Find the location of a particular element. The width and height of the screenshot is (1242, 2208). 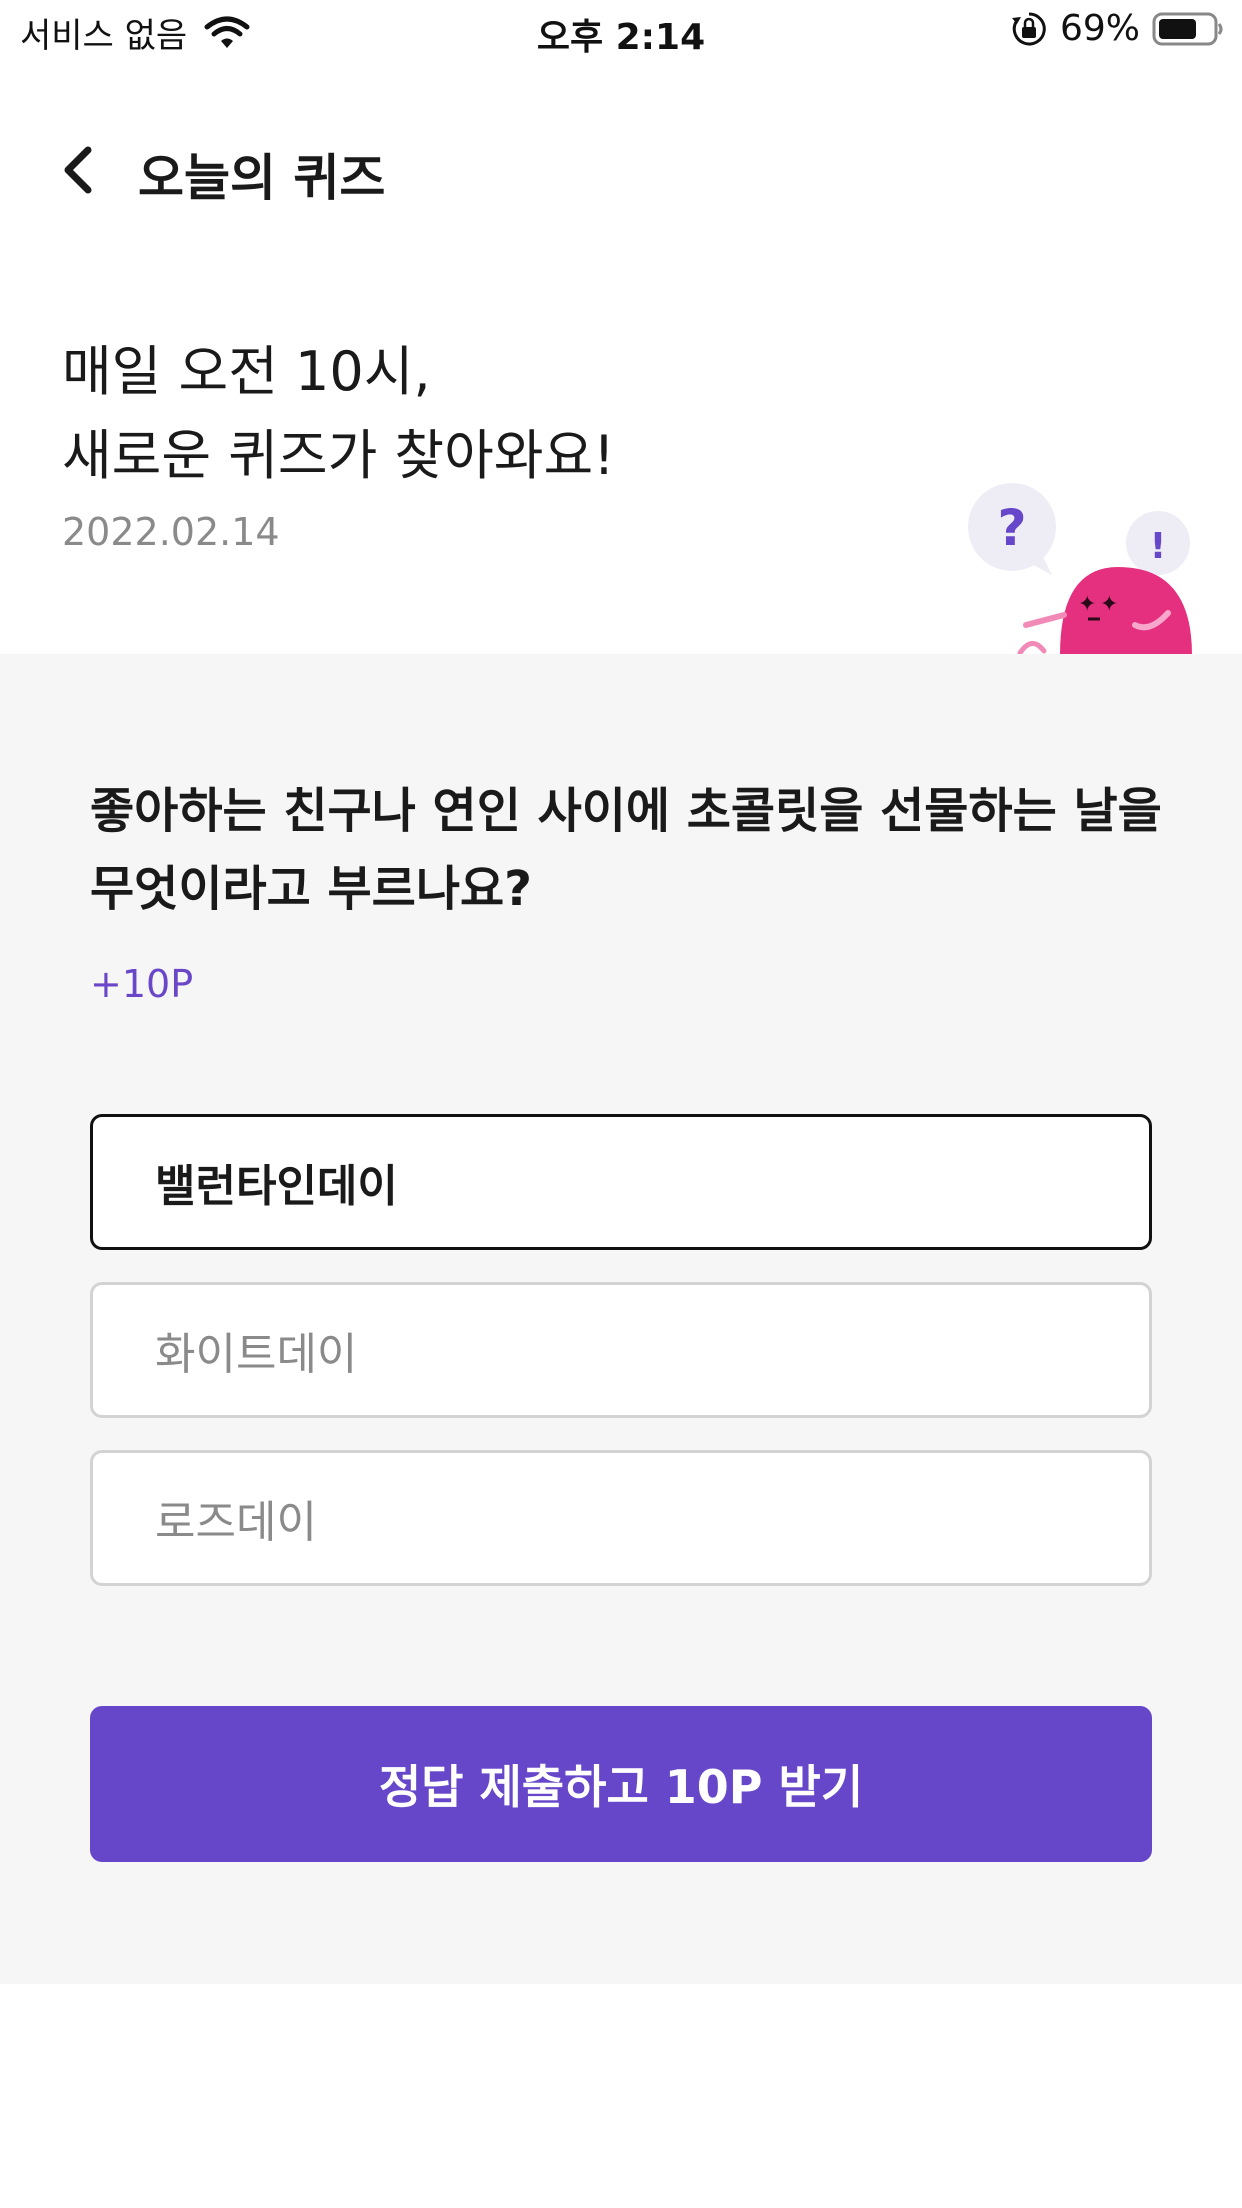

battery-percent: 69% is located at coordinates (1099, 28).